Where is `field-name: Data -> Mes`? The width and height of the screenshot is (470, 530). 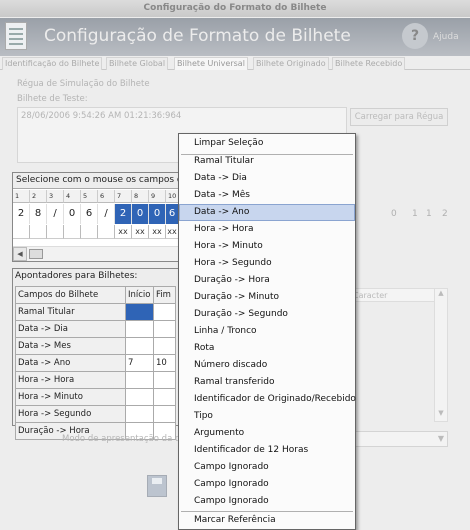
field-name: Data -> Mes is located at coordinates (70, 346).